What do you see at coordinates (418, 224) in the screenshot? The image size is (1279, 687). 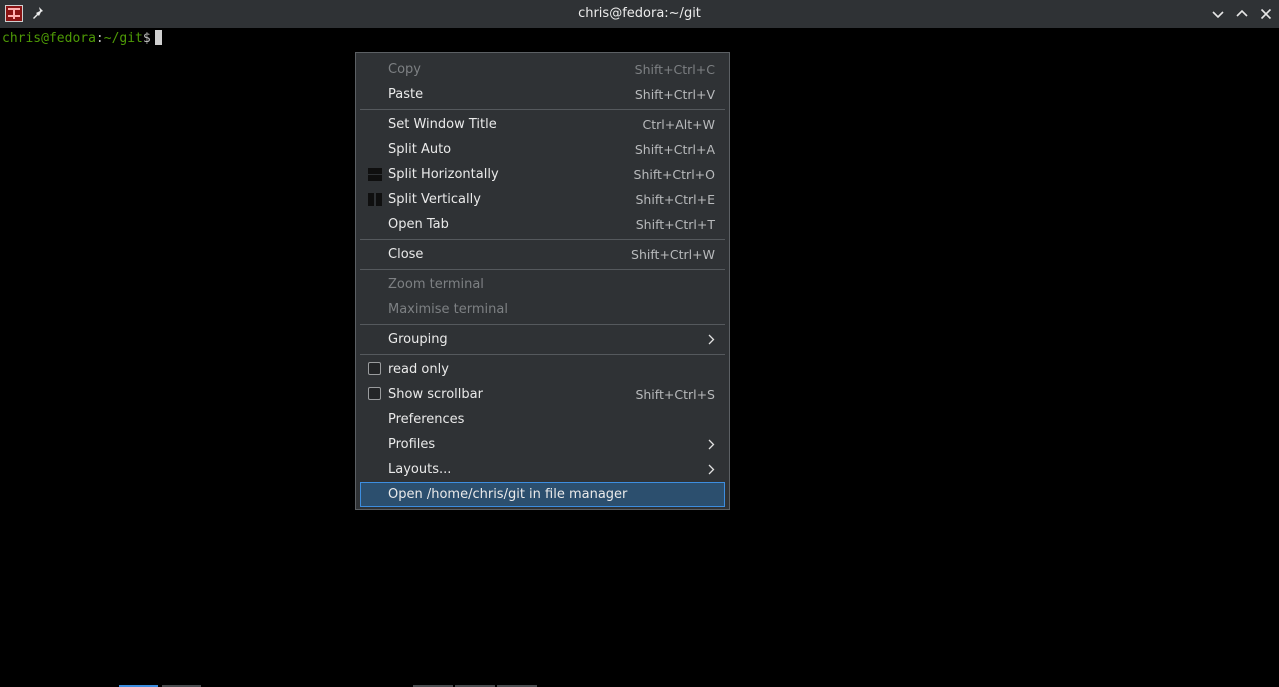 I see `menu-item-label: Open Tab` at bounding box center [418, 224].